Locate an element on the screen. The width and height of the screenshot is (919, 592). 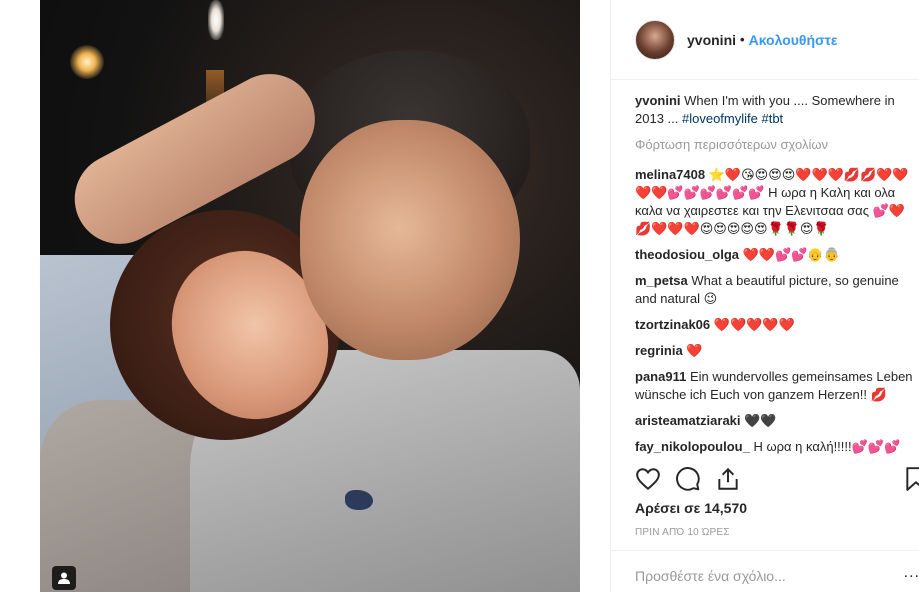
follow-button: Ακολουθήστε is located at coordinates (793, 40).